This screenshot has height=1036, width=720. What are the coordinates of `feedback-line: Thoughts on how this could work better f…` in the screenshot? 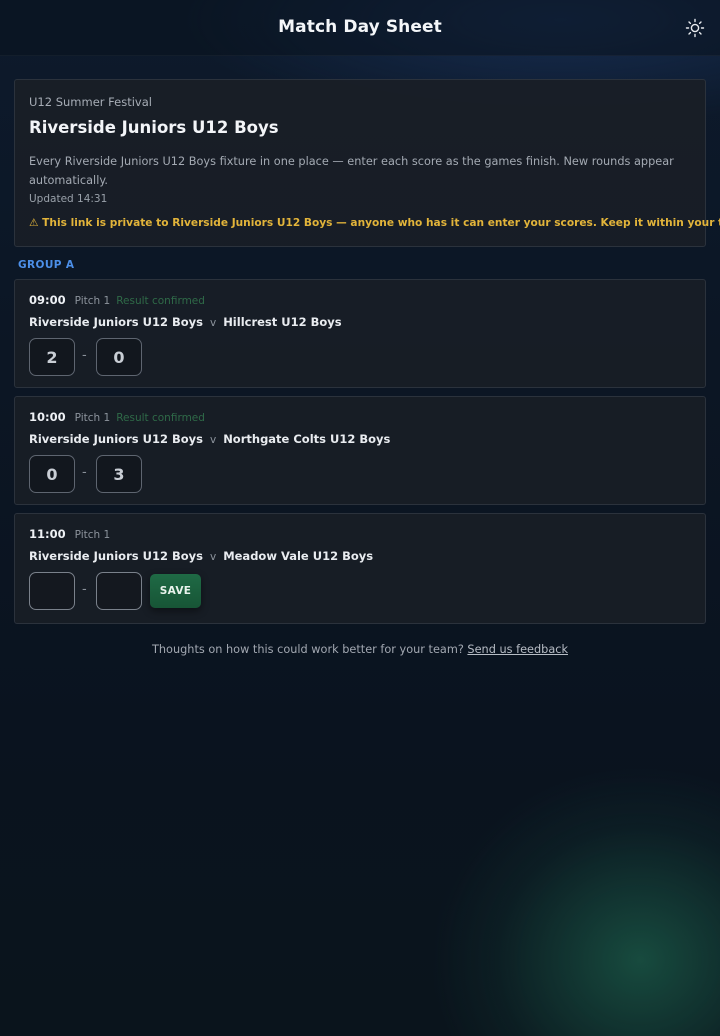 It's located at (360, 649).